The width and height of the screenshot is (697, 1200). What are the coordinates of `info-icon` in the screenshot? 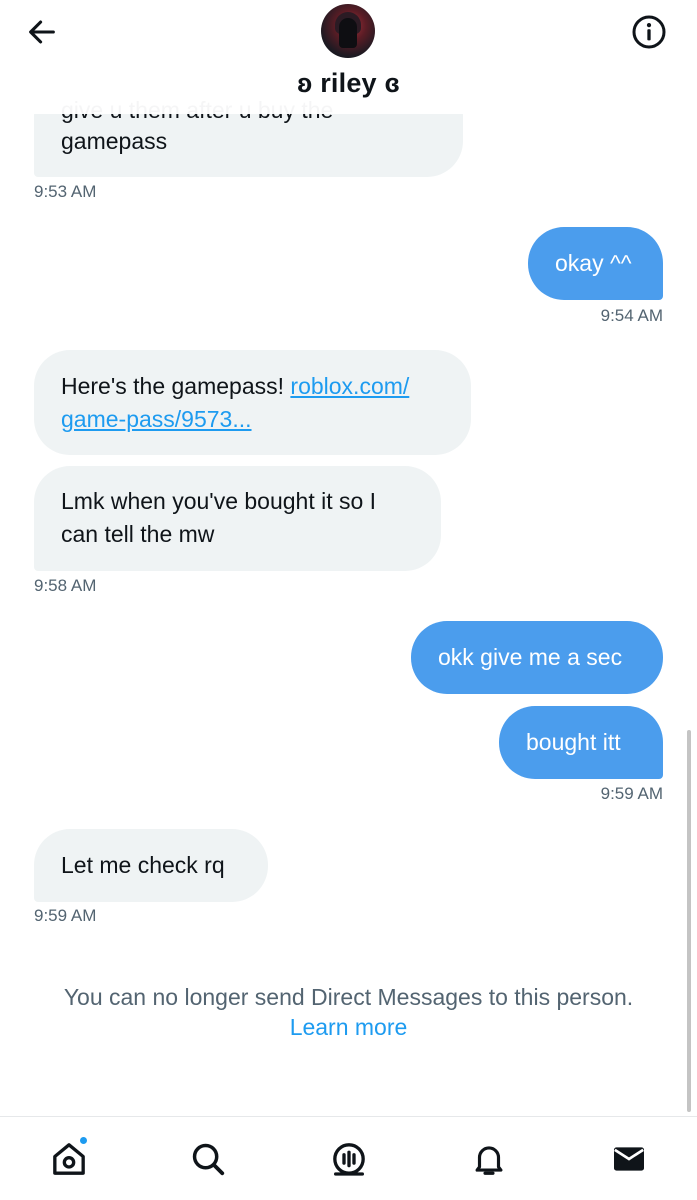 It's located at (649, 32).